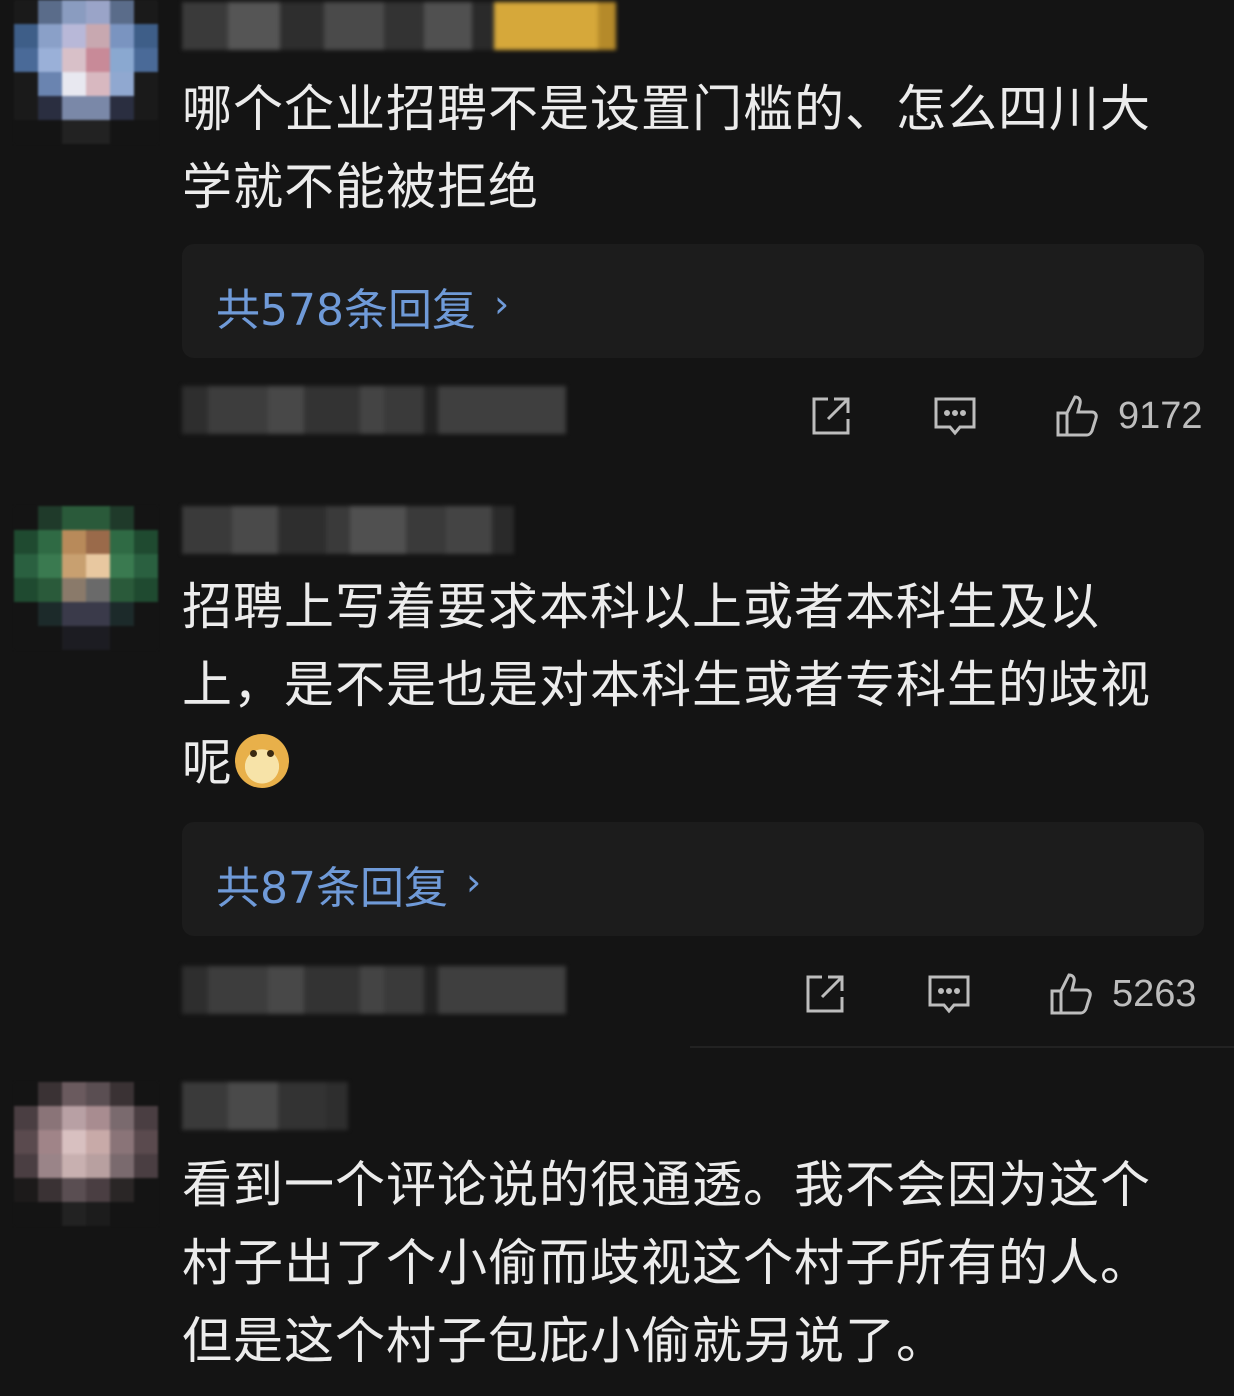 Image resolution: width=1234 pixels, height=1396 pixels. Describe the element at coordinates (86, 1154) in the screenshot. I see `avatar` at that location.